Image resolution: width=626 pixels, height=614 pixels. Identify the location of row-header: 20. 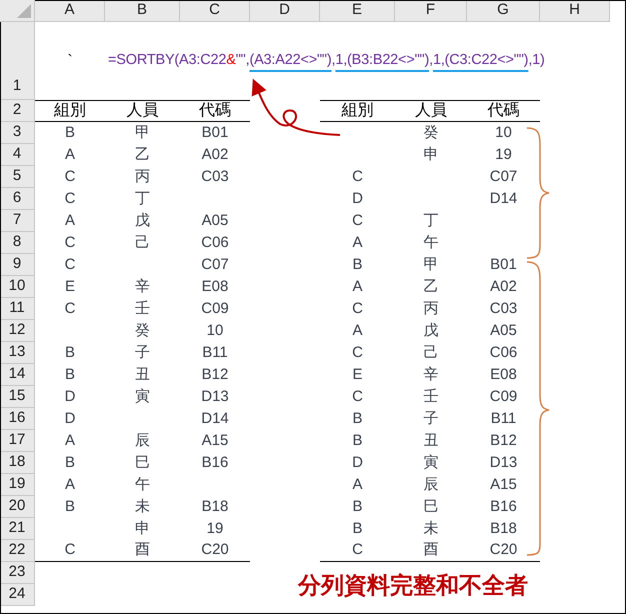
(17, 507).